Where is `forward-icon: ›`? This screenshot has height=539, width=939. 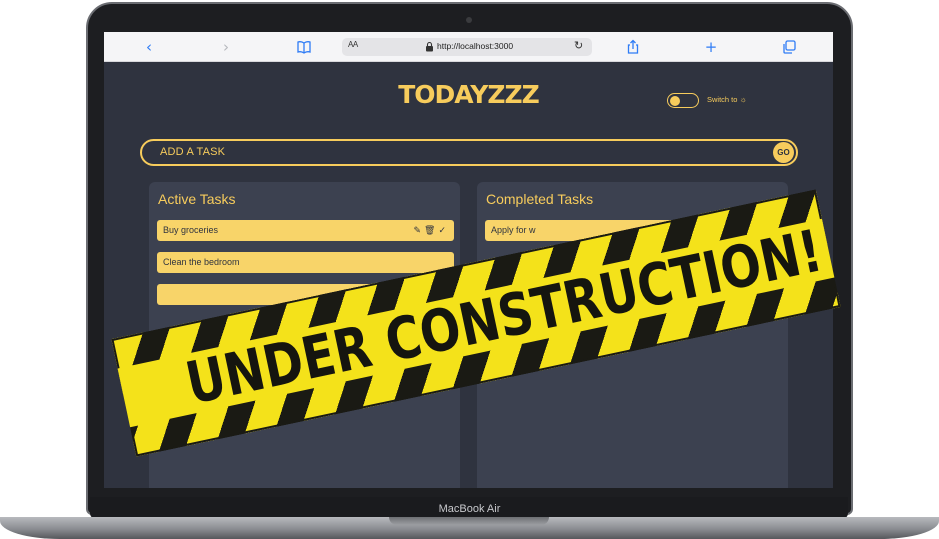 forward-icon: › is located at coordinates (226, 47).